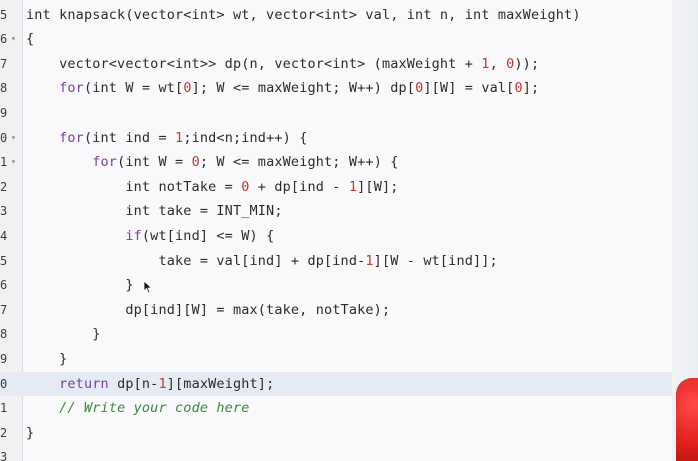 The height and width of the screenshot is (461, 698). I want to click on code-line: 4 if(wt[ind] <= W) {, so click(349, 236).